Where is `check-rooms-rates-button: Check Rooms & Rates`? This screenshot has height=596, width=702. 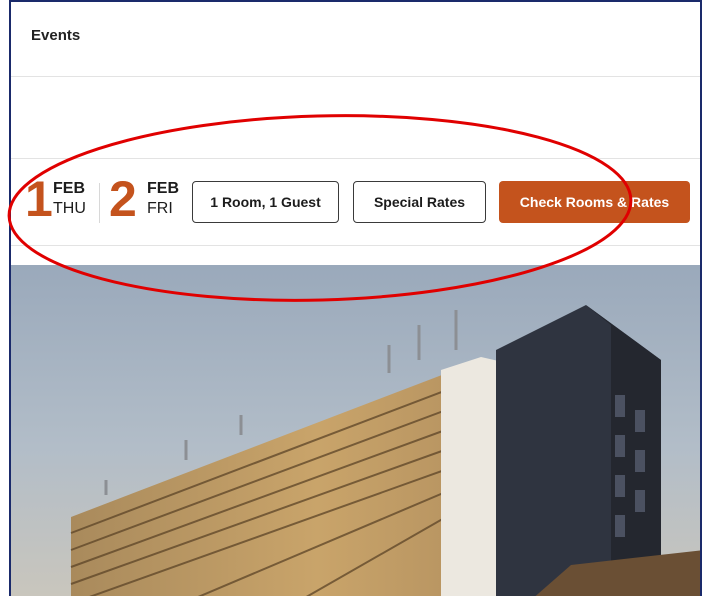 check-rooms-rates-button: Check Rooms & Rates is located at coordinates (594, 202).